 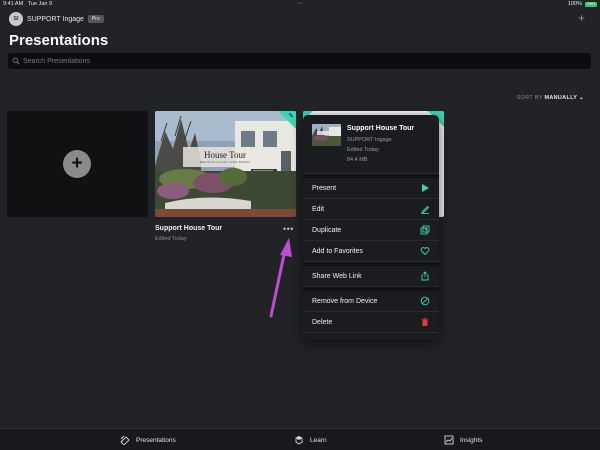 I want to click on menu-item-remove-from-device: Remove from Device, so click(x=371, y=301).